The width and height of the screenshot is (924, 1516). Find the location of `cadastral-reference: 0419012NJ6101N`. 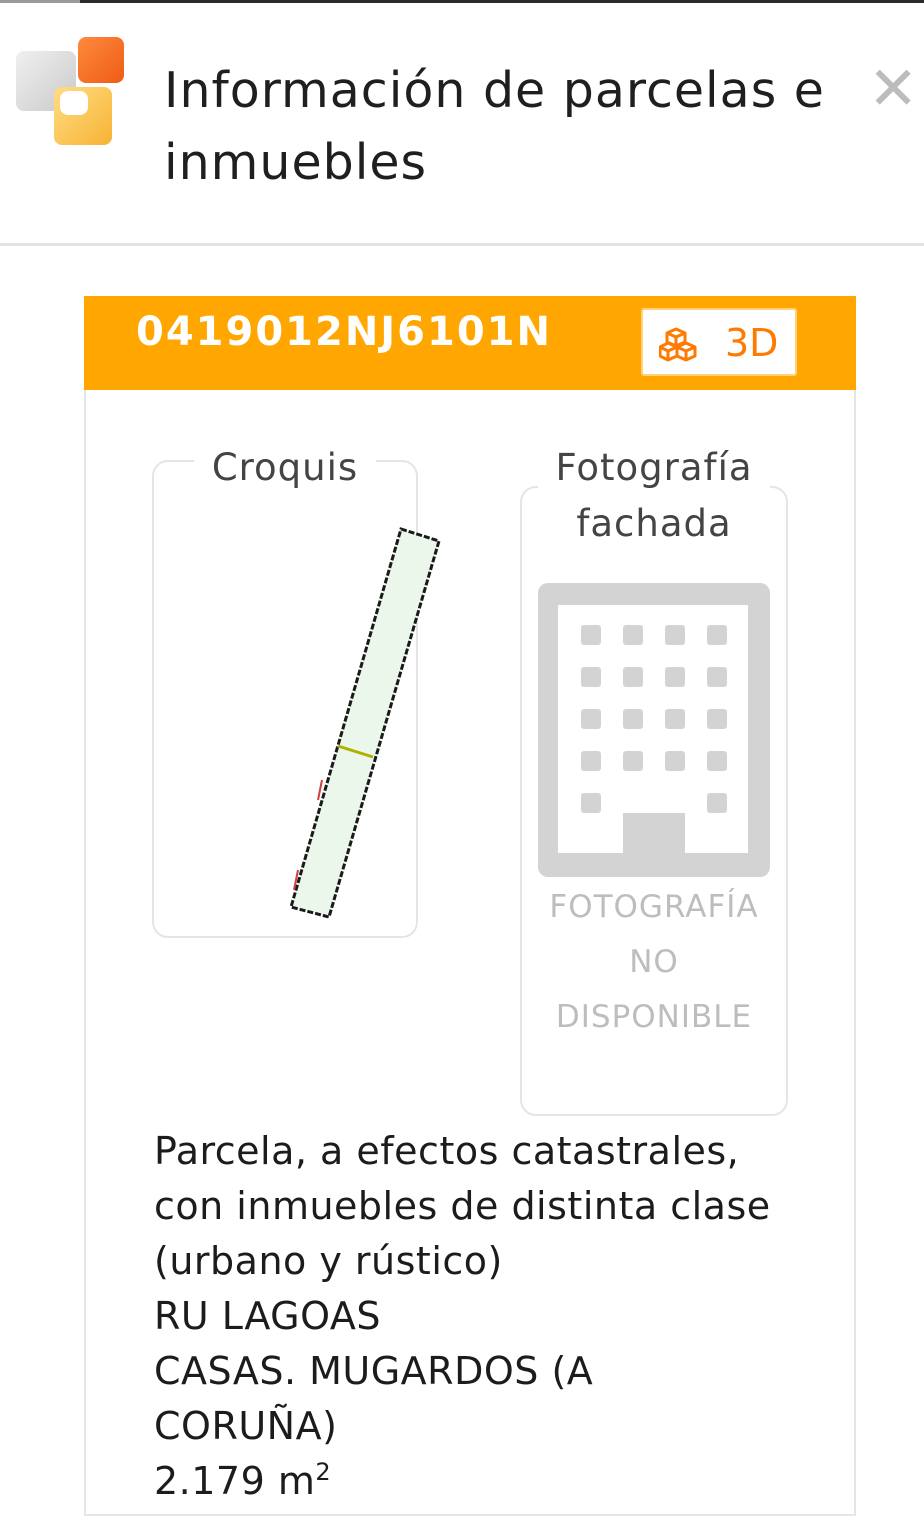

cadastral-reference: 0419012NJ6101N is located at coordinates (344, 332).